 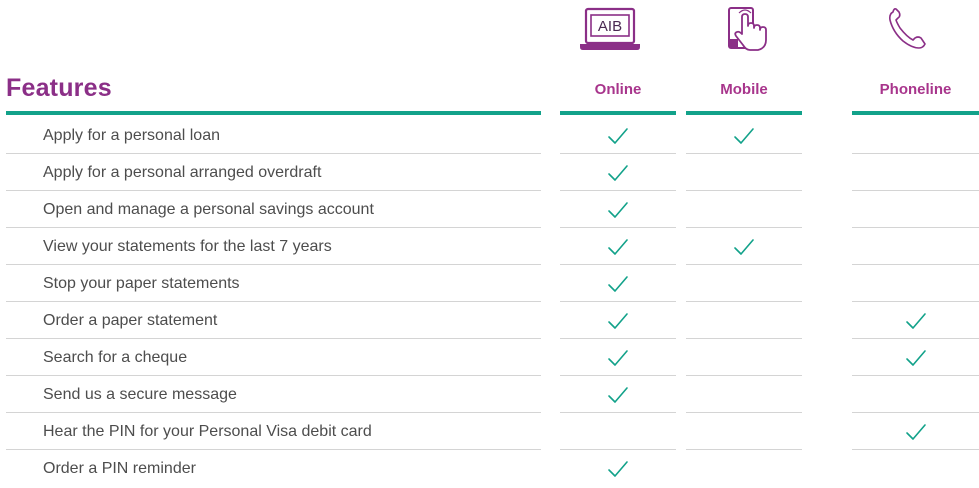 I want to click on mobile-tap-icon, so click(x=747, y=29).